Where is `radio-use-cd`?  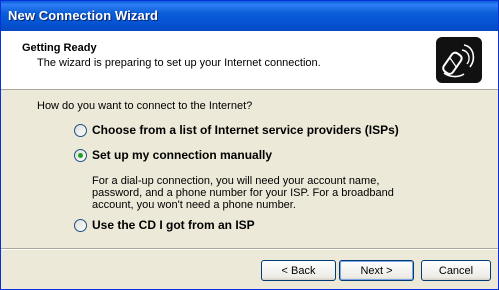 radio-use-cd is located at coordinates (80, 225).